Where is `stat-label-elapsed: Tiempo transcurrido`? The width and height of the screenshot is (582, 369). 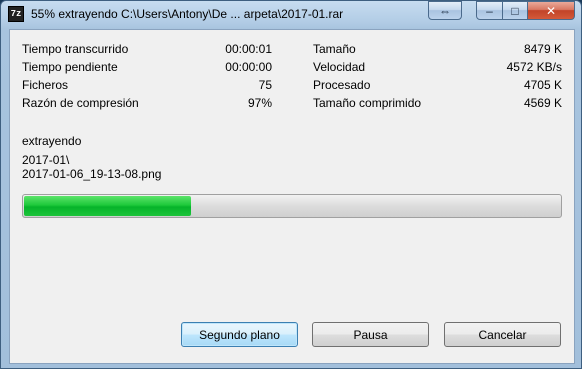
stat-label-elapsed: Tiempo transcurrido is located at coordinates (75, 49).